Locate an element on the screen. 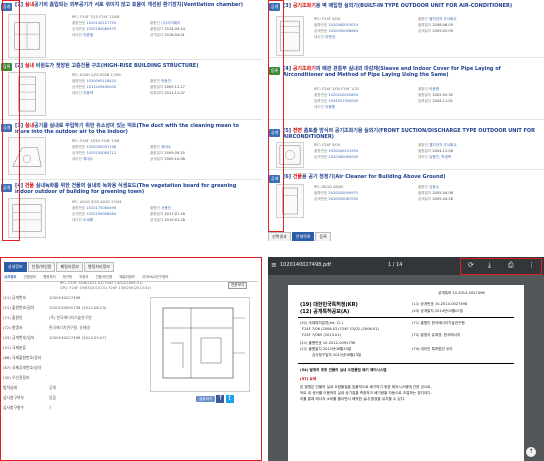  detail-row: (11) 공개번호 1020140027498 is located at coordinates (42, 297).